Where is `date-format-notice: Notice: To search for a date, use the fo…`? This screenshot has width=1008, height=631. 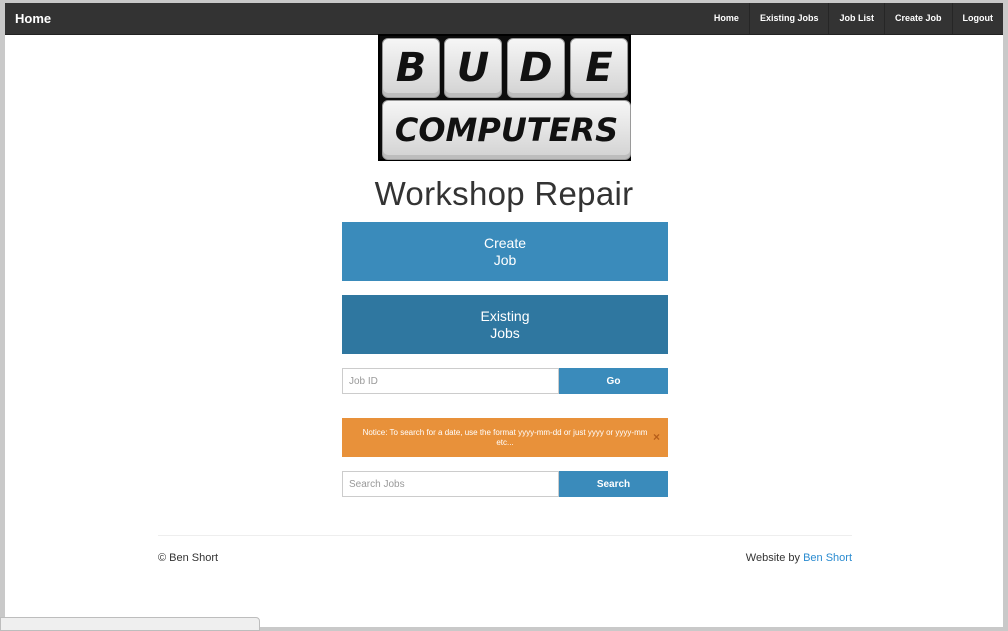 date-format-notice: Notice: To search for a date, use the fo… is located at coordinates (505, 437).